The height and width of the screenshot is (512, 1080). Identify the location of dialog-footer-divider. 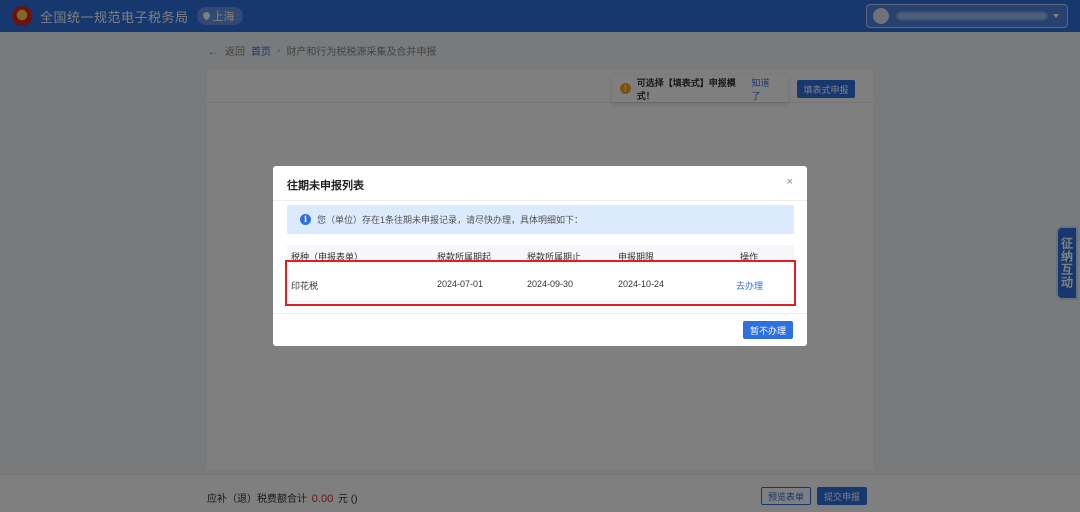
(540, 313).